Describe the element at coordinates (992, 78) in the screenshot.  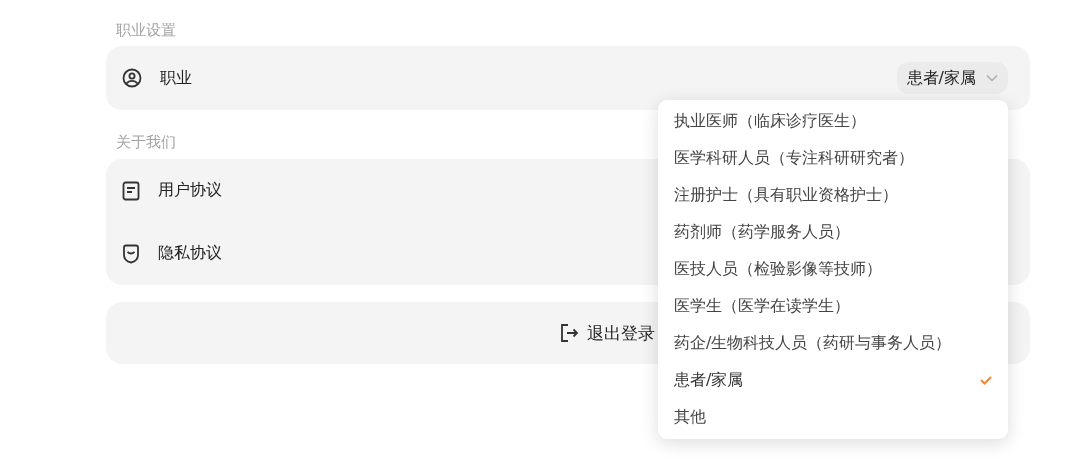
I see `chevron-down-icon` at that location.